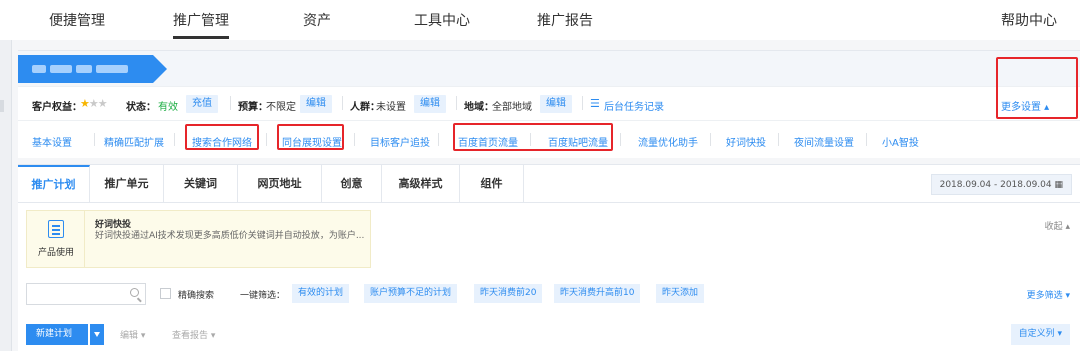 The image size is (1080, 351). I want to click on tab-adgroup: 推广单元, so click(127, 184).